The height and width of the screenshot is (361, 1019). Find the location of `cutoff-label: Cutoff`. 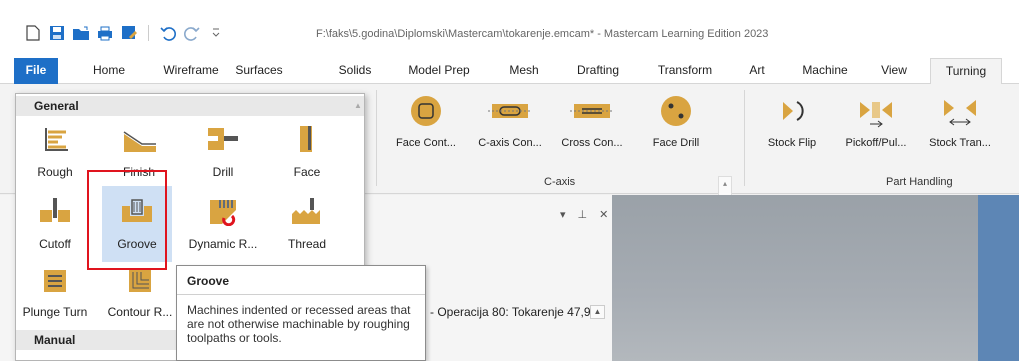

cutoff-label: Cutoff is located at coordinates (55, 244).